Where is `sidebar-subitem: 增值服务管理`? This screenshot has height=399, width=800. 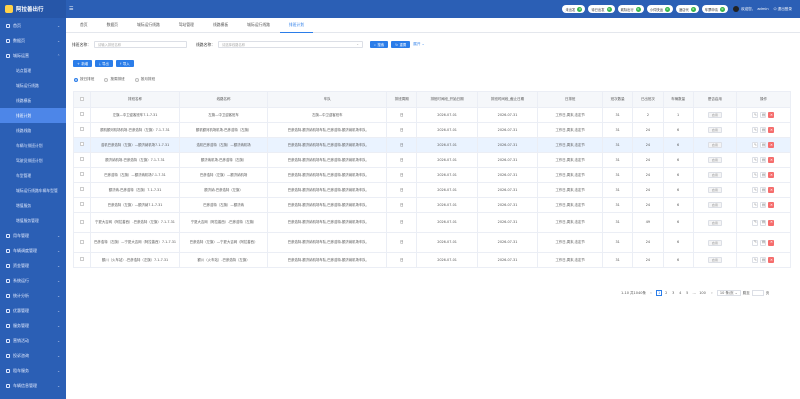
sidebar-subitem: 增值服务管理 is located at coordinates (33, 220).